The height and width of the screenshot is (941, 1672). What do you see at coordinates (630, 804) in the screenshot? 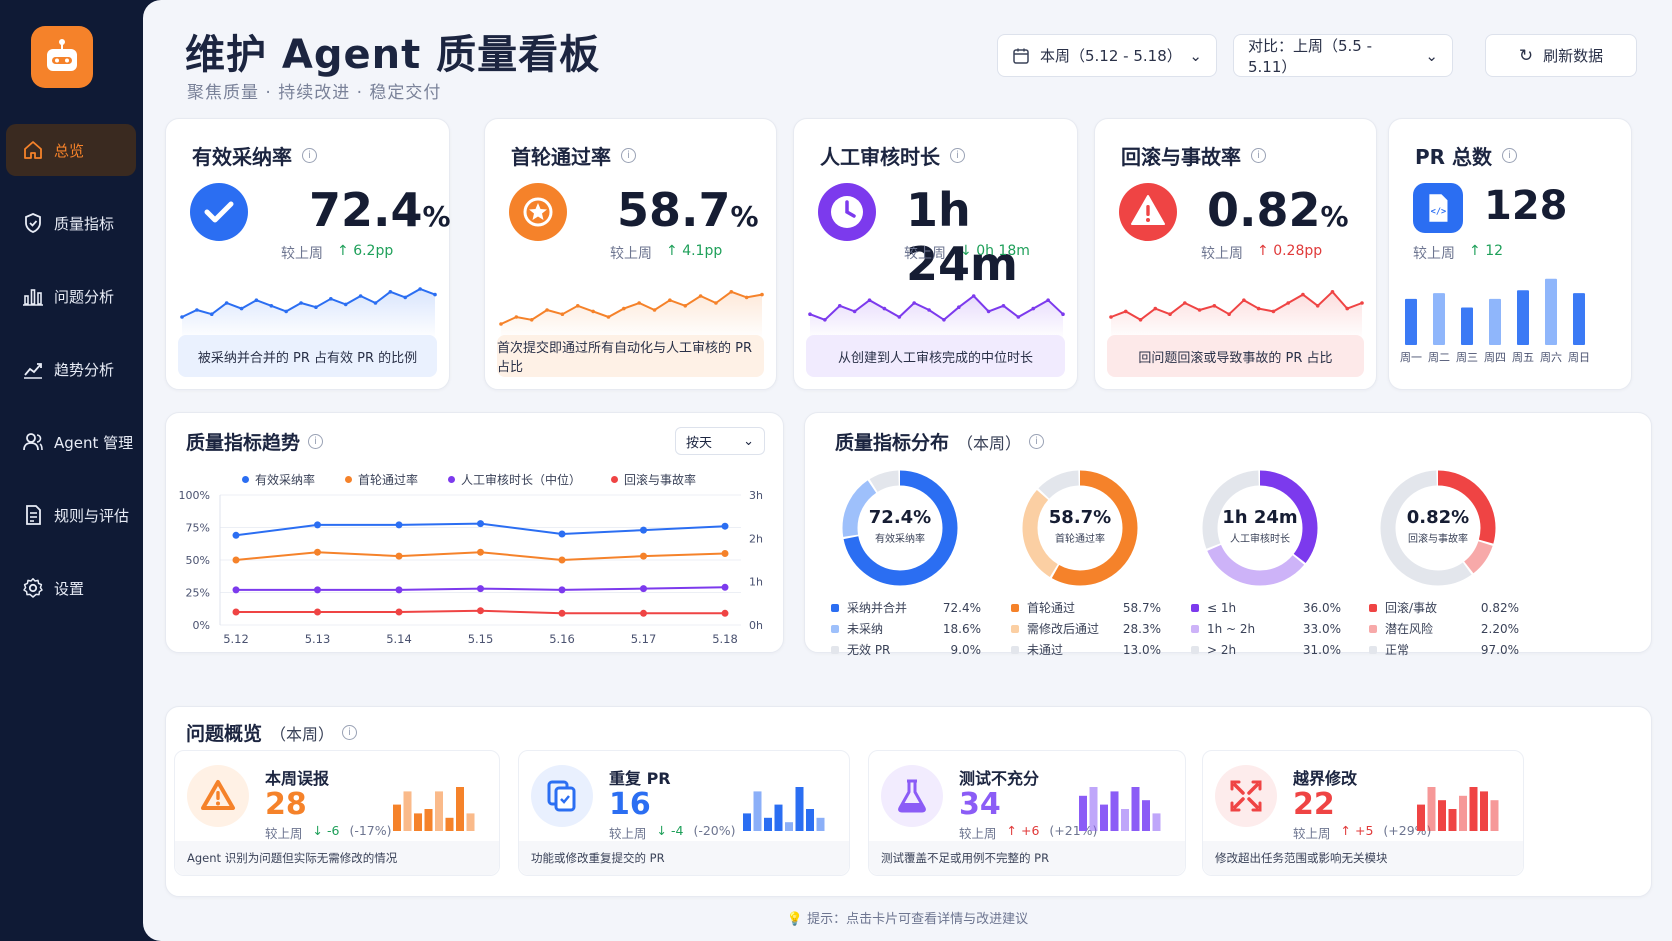
I see `issue-value: 16` at bounding box center [630, 804].